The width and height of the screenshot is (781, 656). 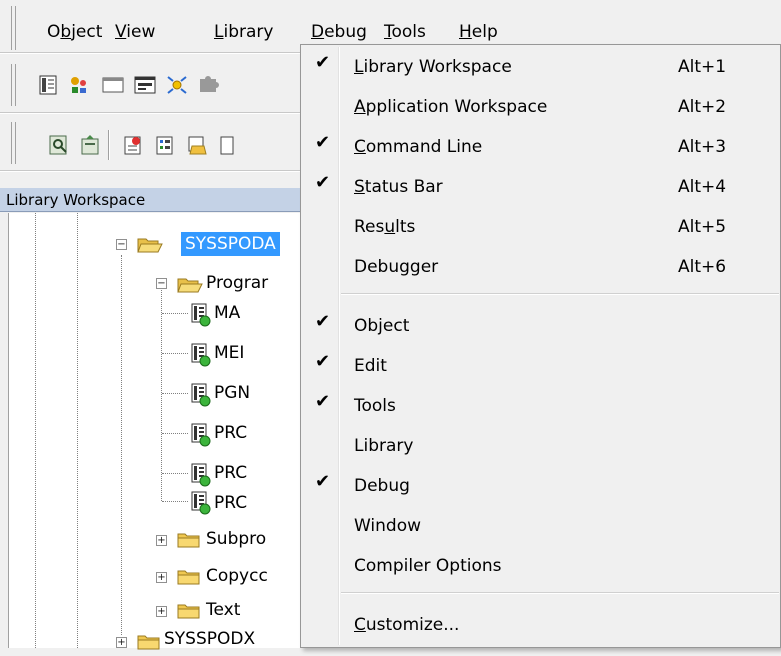 I want to click on tree-item-copycode: Copycc, so click(x=237, y=576).